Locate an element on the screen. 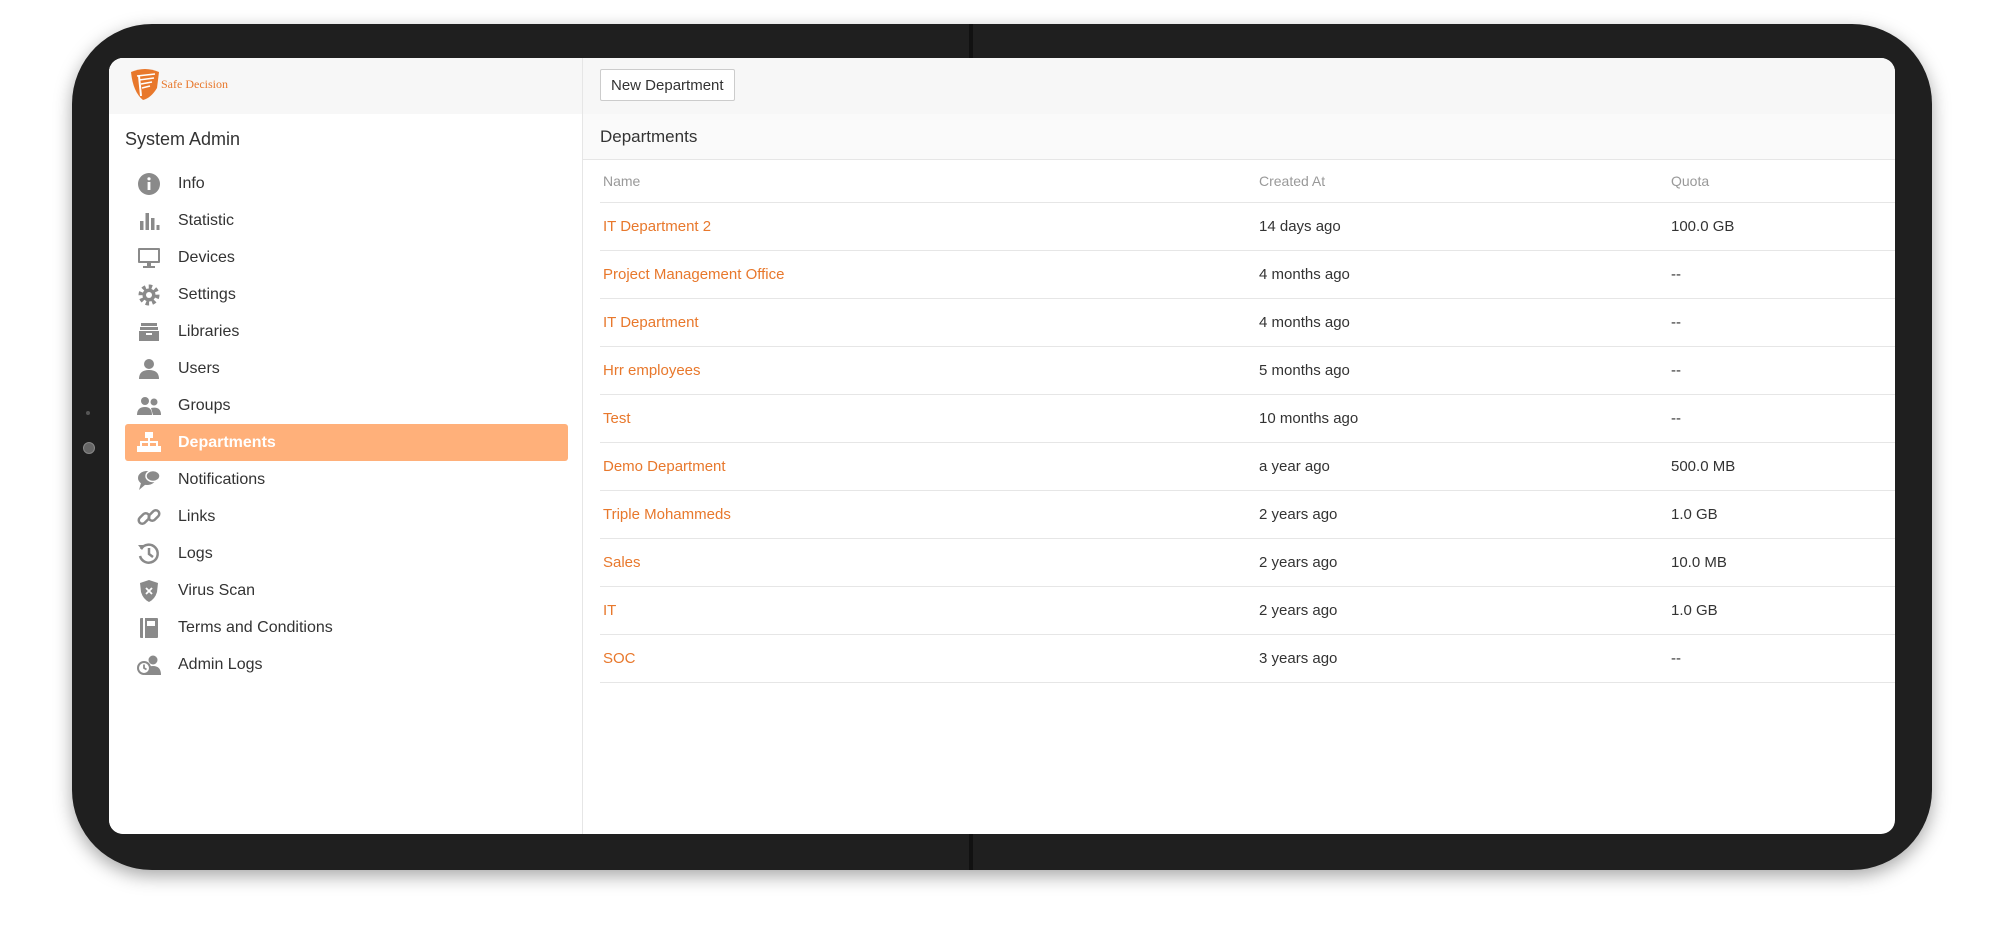 This screenshot has height=925, width=2000. table-row: Hrr employees 5 months ago -- is located at coordinates (1247, 370).